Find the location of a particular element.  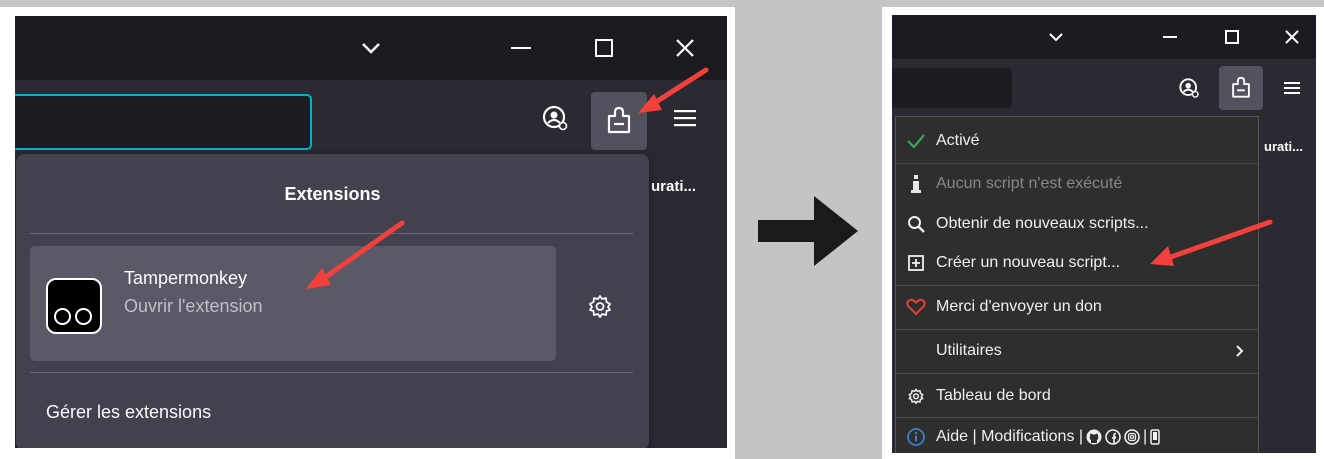

transition-arrow-icon is located at coordinates (808, 231).